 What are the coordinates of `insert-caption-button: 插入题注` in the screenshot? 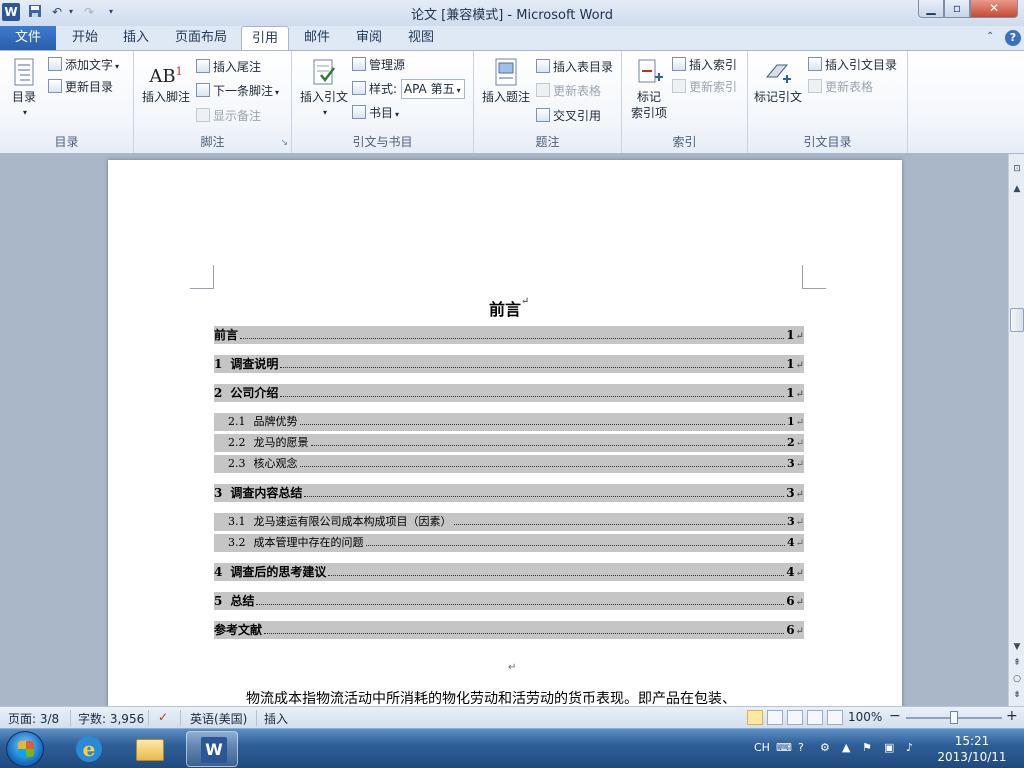 It's located at (506, 81).